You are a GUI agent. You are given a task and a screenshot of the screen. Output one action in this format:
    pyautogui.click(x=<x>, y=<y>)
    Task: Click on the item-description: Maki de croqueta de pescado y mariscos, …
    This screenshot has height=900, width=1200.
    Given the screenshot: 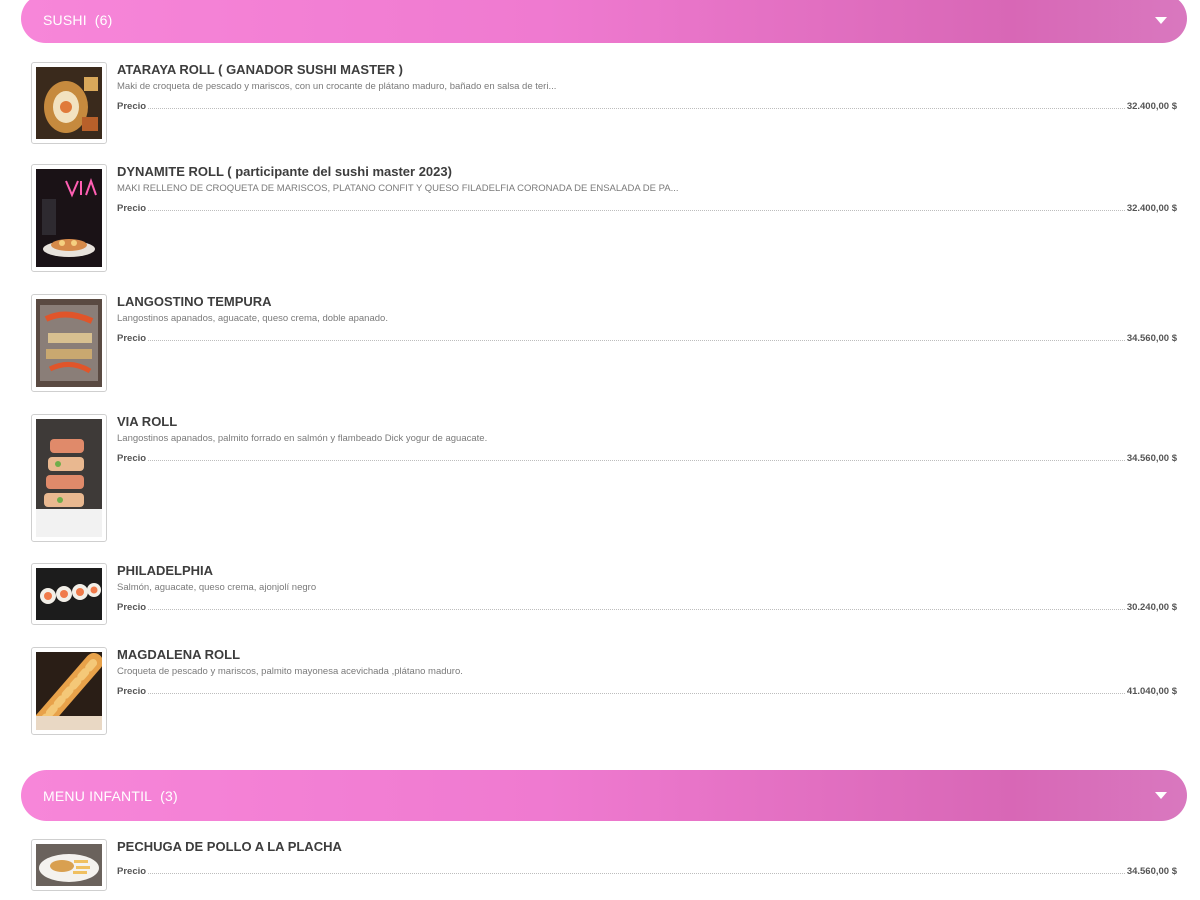 What is the action you would take?
    pyautogui.click(x=337, y=86)
    